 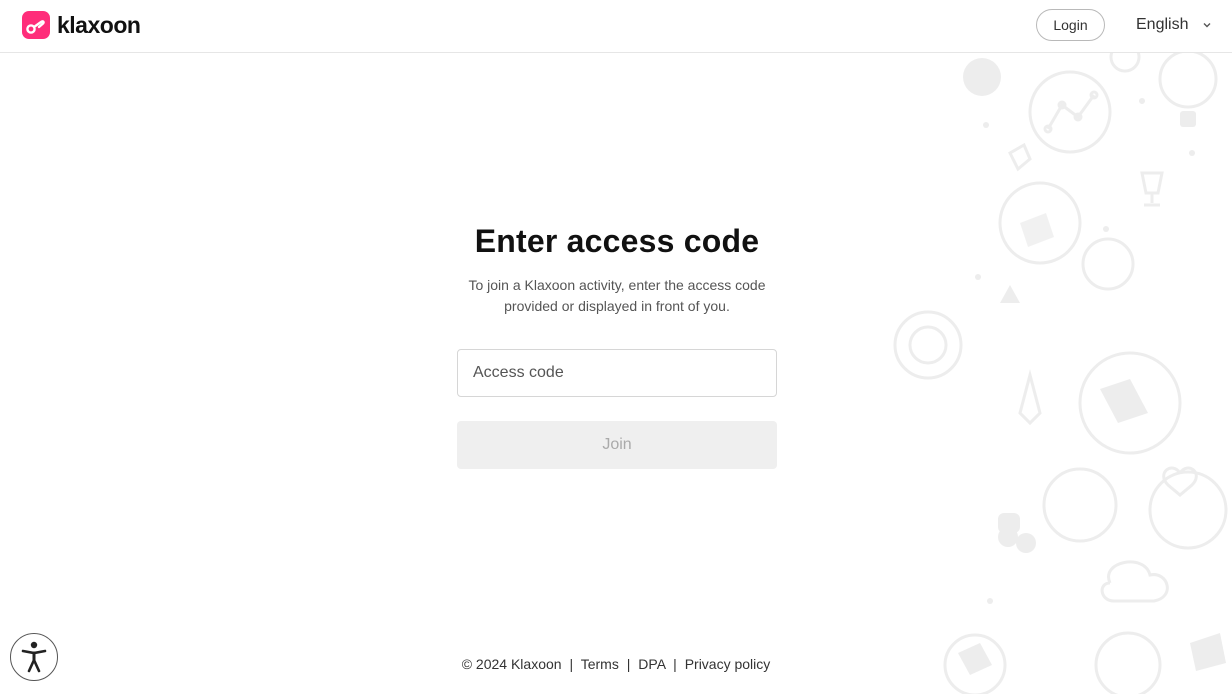 I want to click on logo-text: klaxoon, so click(x=99, y=24).